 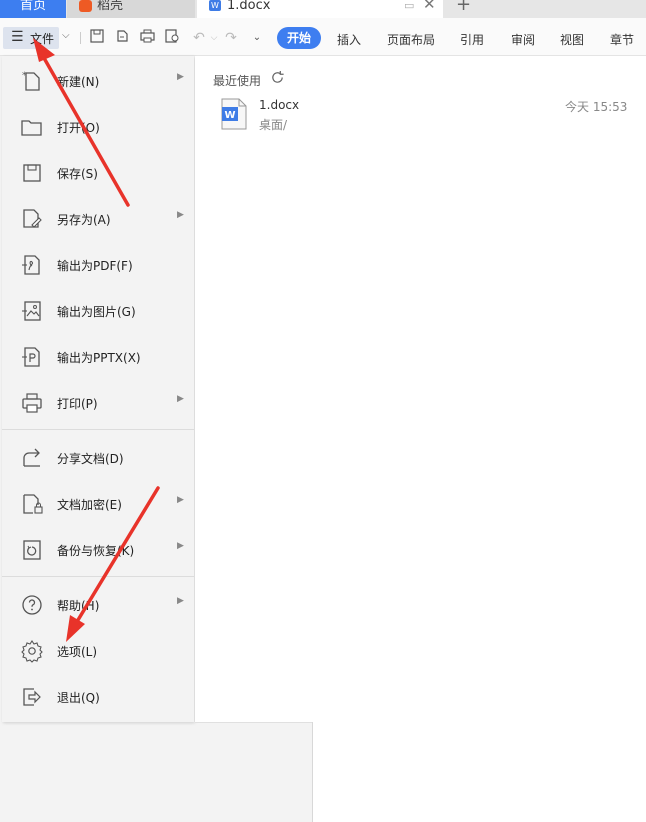 I want to click on export-icon, so click(x=122, y=38).